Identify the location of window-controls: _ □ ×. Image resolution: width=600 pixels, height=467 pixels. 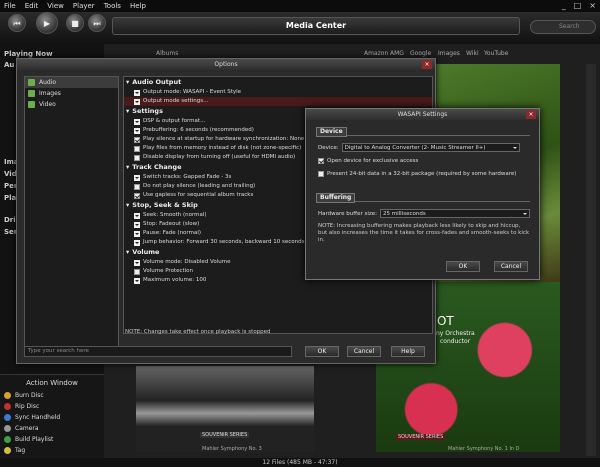
(579, 6).